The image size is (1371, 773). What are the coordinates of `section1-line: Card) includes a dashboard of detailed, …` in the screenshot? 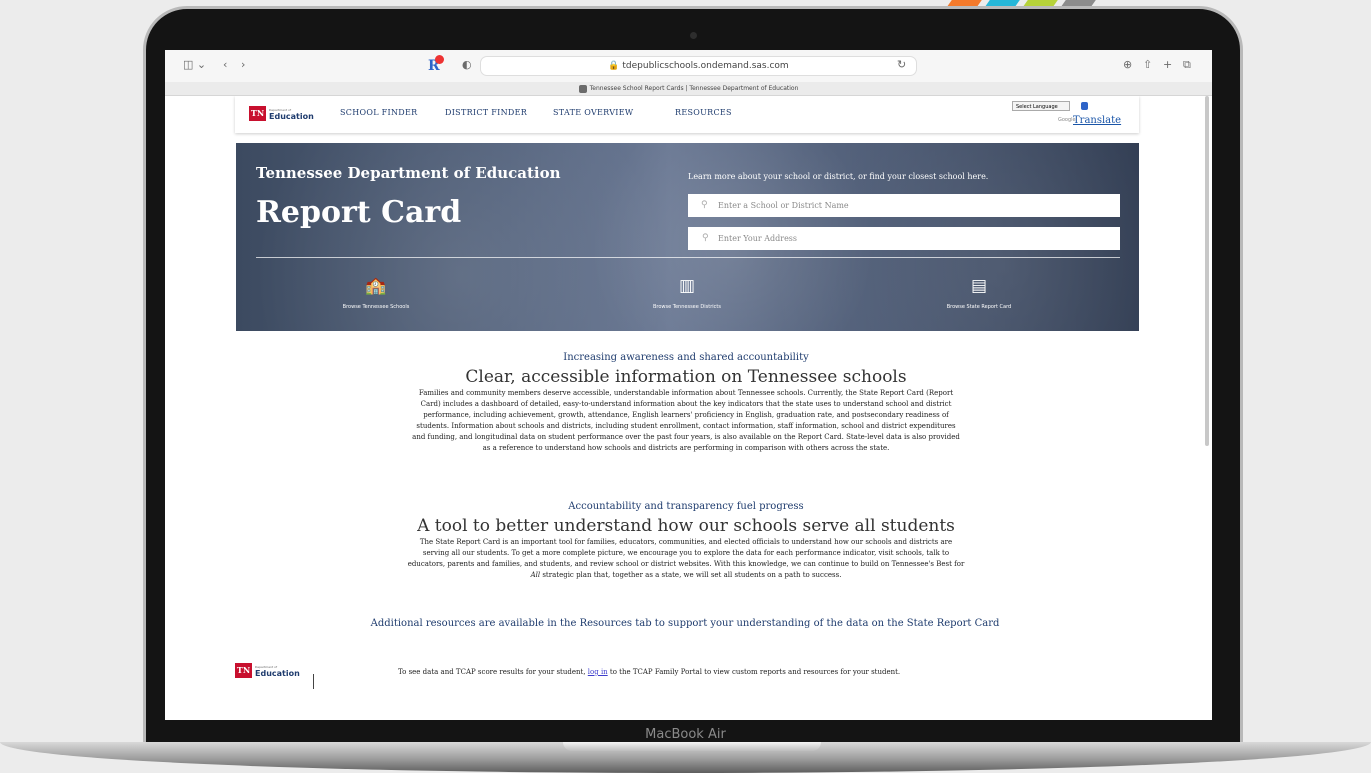 It's located at (686, 404).